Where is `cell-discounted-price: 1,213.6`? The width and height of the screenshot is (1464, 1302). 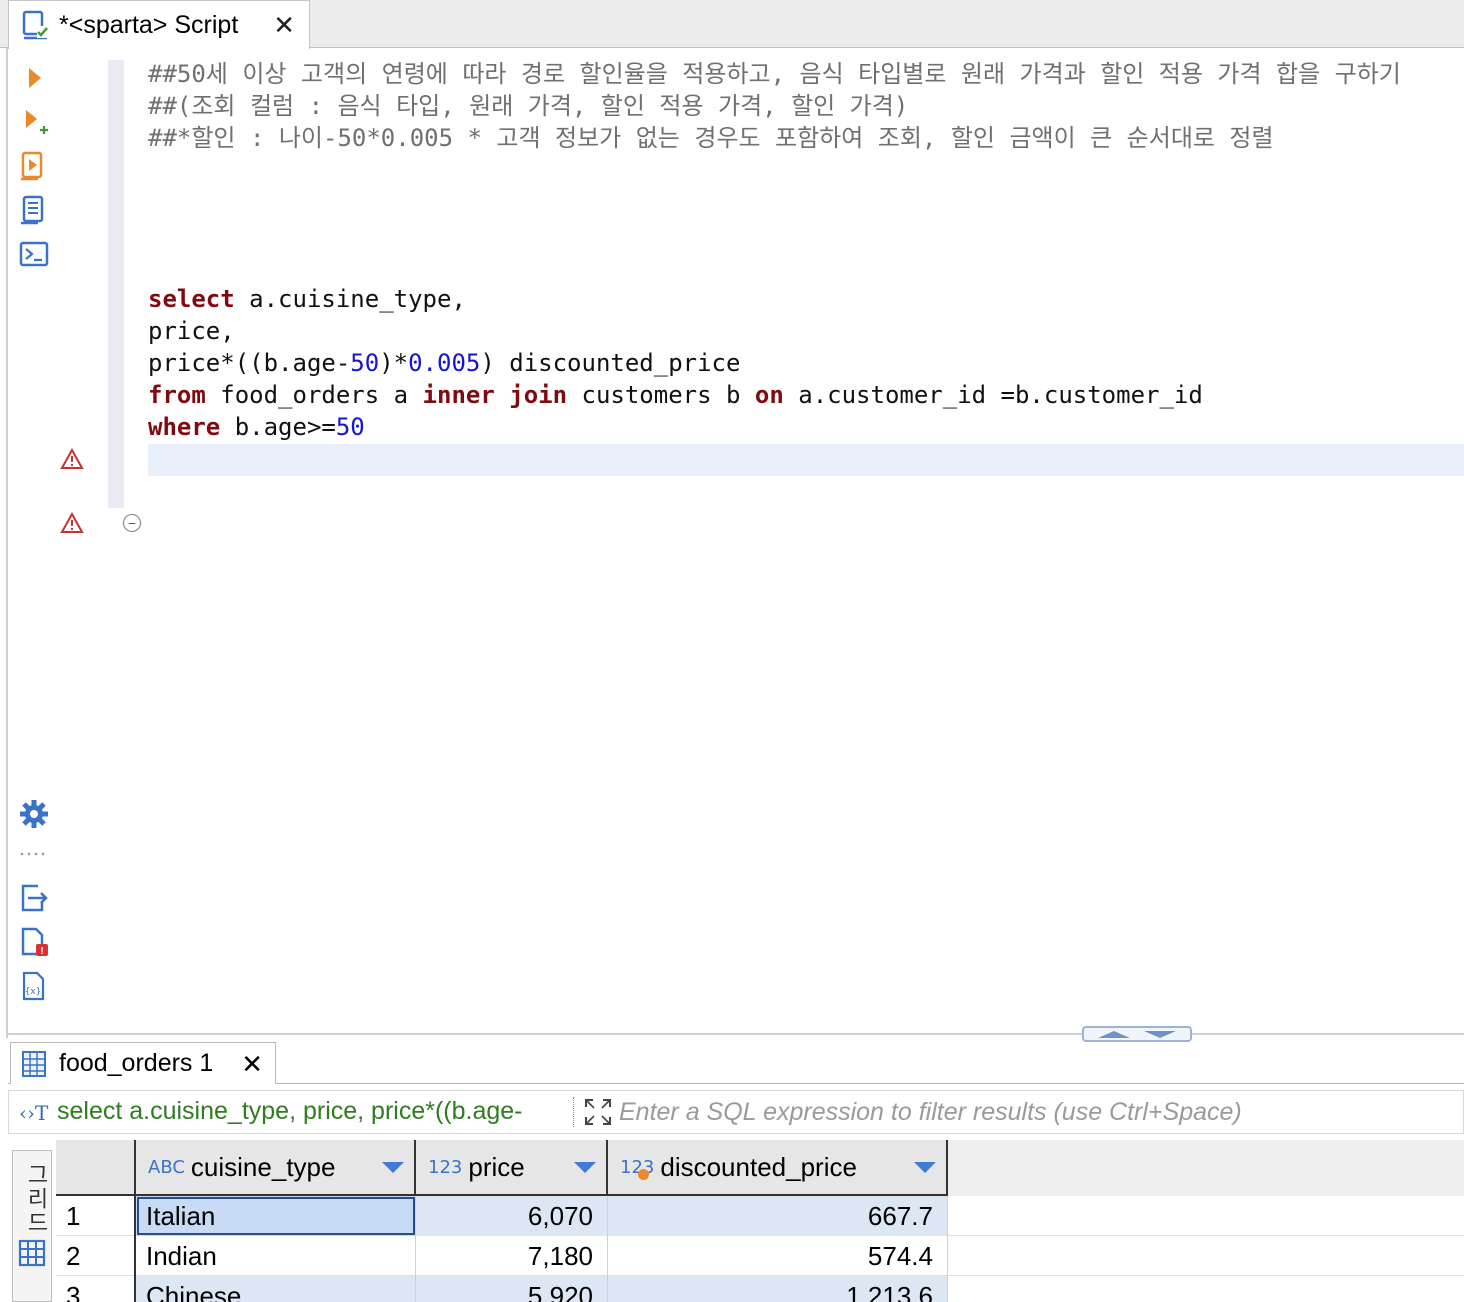 cell-discounted-price: 1,213.6 is located at coordinates (778, 1289).